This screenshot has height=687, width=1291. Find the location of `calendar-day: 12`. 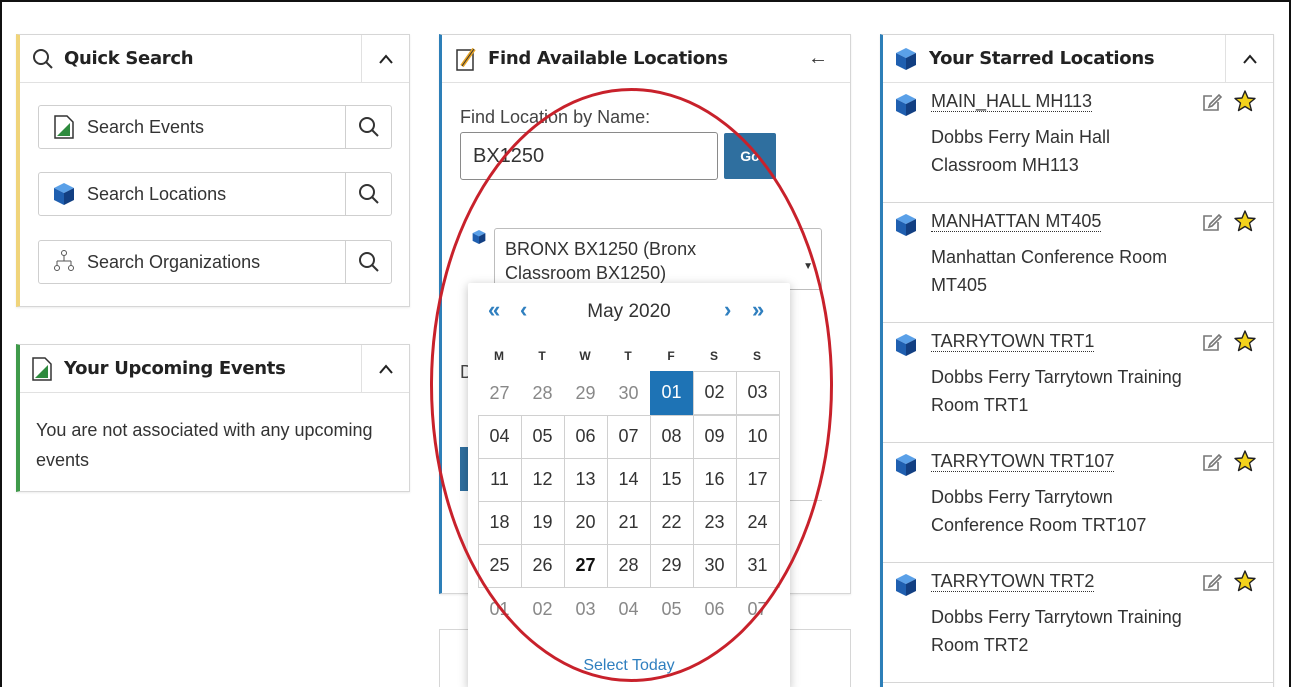

calendar-day: 12 is located at coordinates (542, 479).